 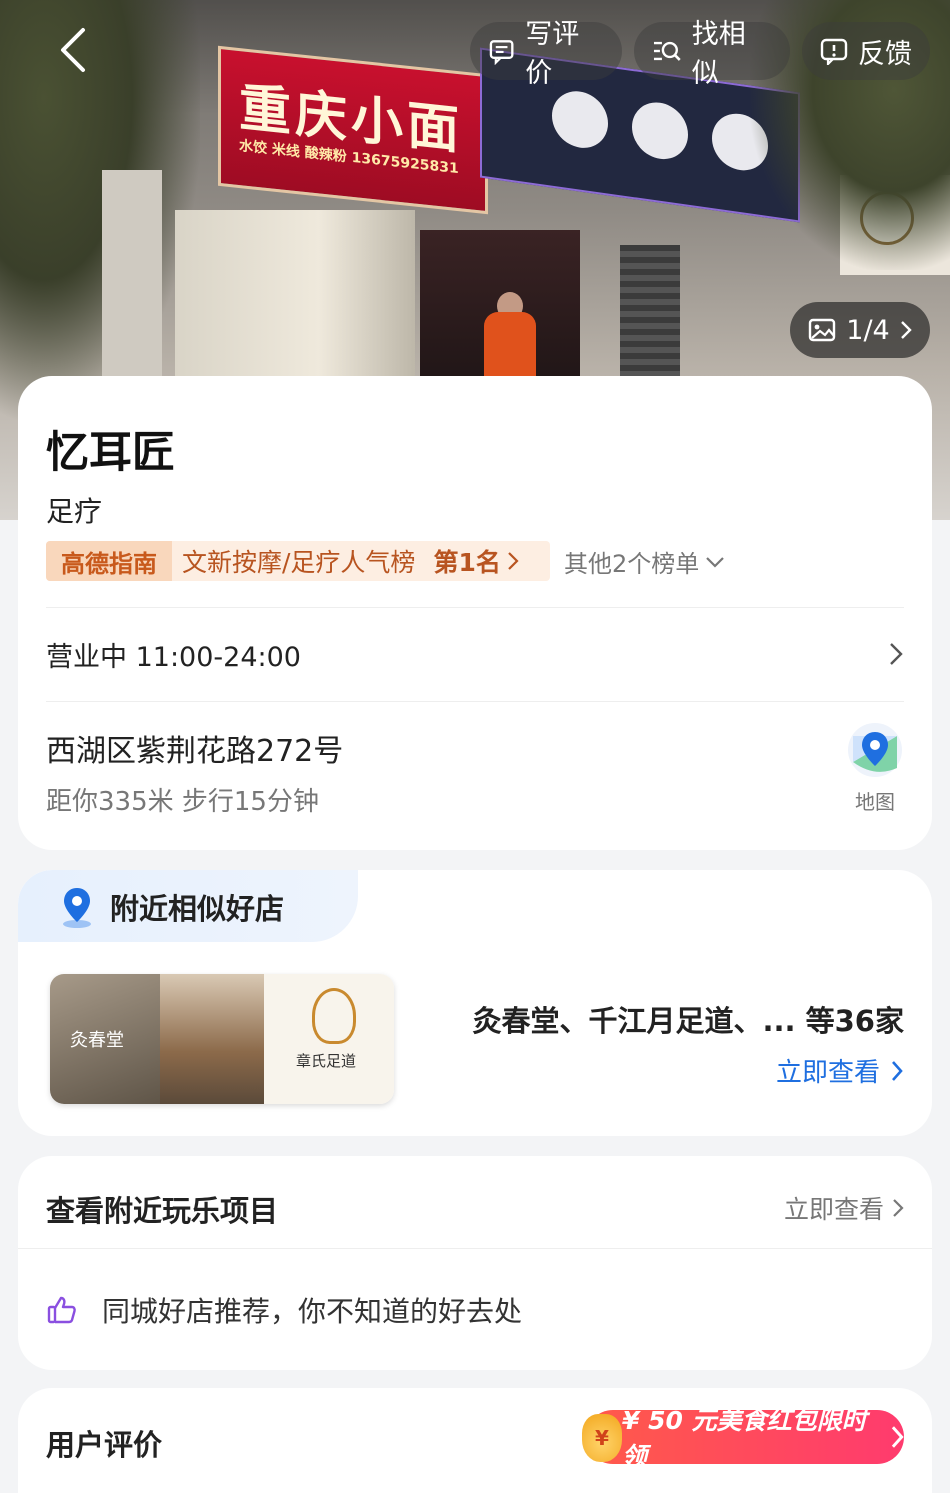 What do you see at coordinates (212, 1039) in the screenshot?
I see `nearby-shop-image` at bounding box center [212, 1039].